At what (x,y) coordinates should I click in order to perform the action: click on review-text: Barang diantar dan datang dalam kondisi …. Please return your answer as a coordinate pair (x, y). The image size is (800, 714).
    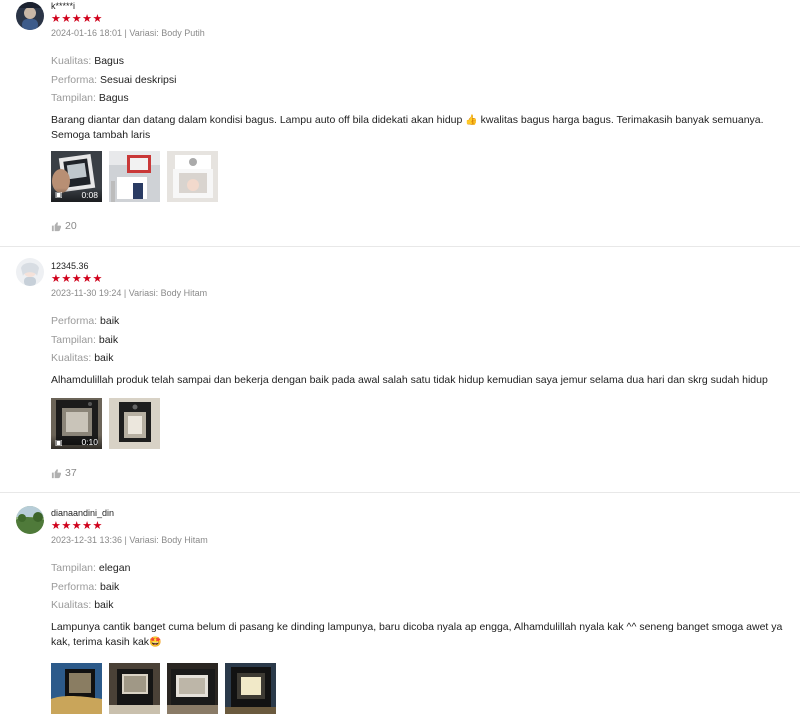
    Looking at the image, I should click on (425, 128).